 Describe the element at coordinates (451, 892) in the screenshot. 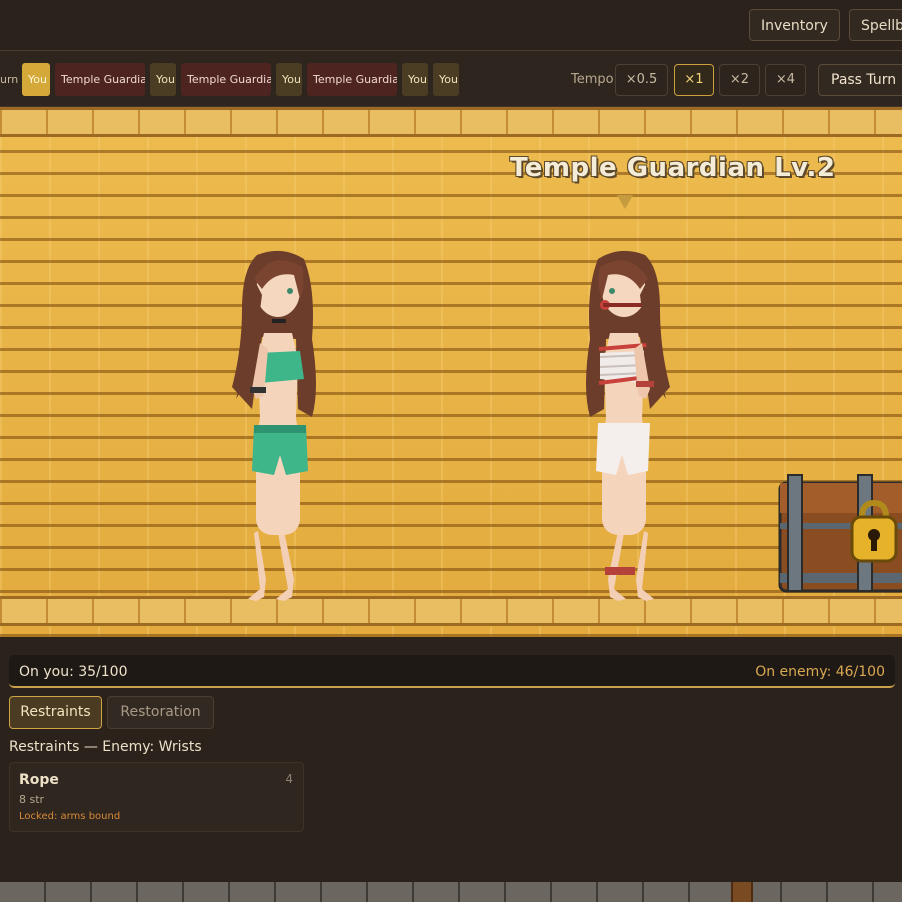

I see `stone-floor-strip` at that location.